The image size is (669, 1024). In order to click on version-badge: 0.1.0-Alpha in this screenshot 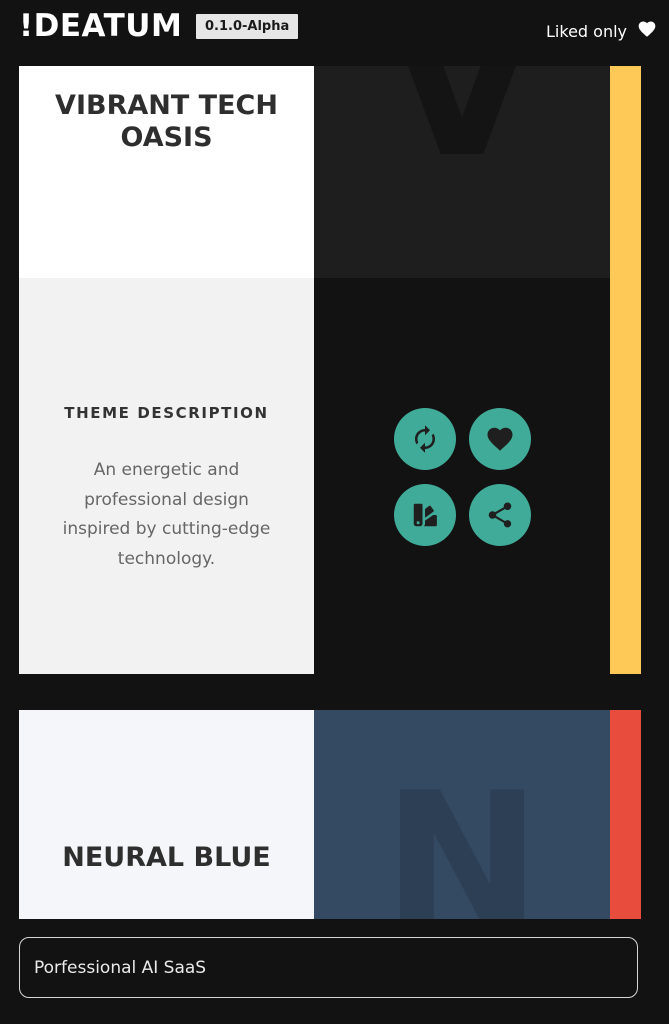, I will do `click(247, 26)`.